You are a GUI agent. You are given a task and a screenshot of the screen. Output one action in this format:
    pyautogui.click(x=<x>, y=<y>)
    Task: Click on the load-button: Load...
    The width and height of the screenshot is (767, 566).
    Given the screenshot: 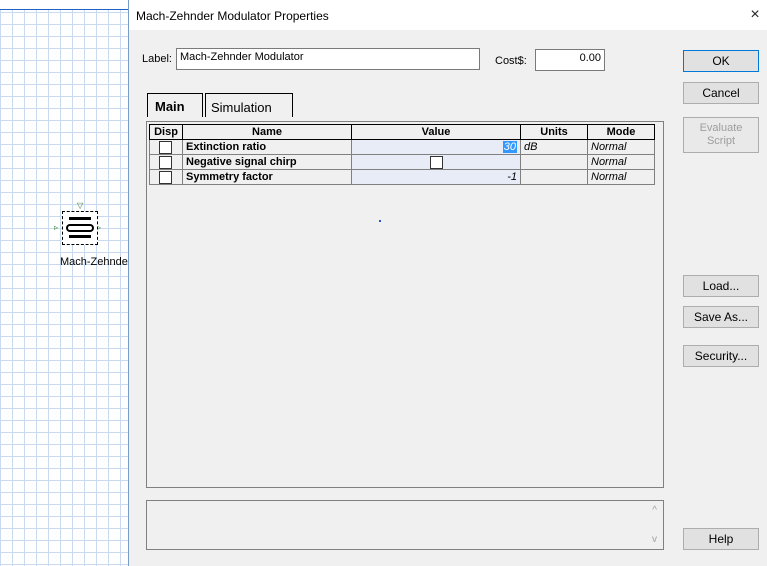 What is the action you would take?
    pyautogui.click(x=721, y=286)
    